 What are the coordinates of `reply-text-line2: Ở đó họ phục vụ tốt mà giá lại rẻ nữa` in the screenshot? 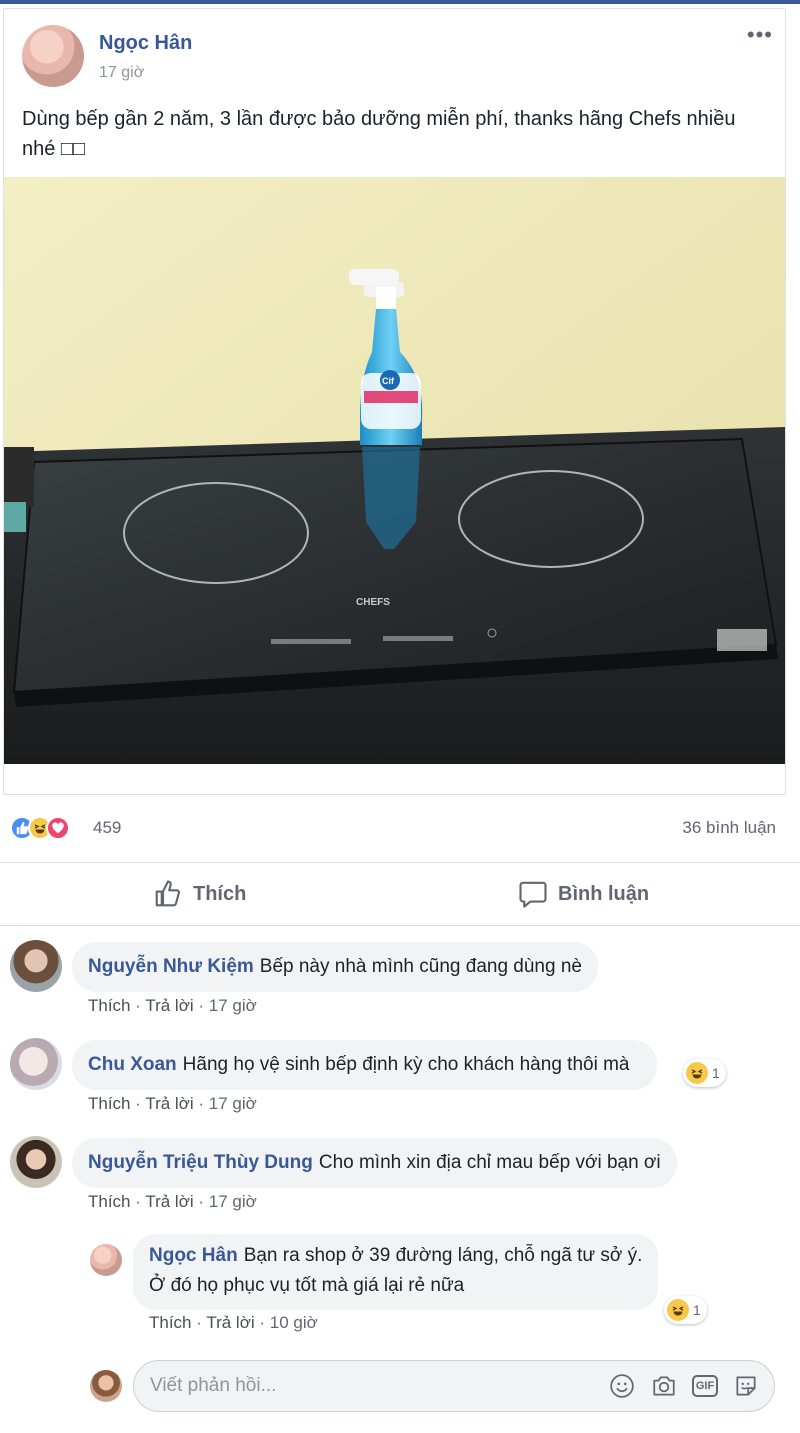 It's located at (307, 1285).